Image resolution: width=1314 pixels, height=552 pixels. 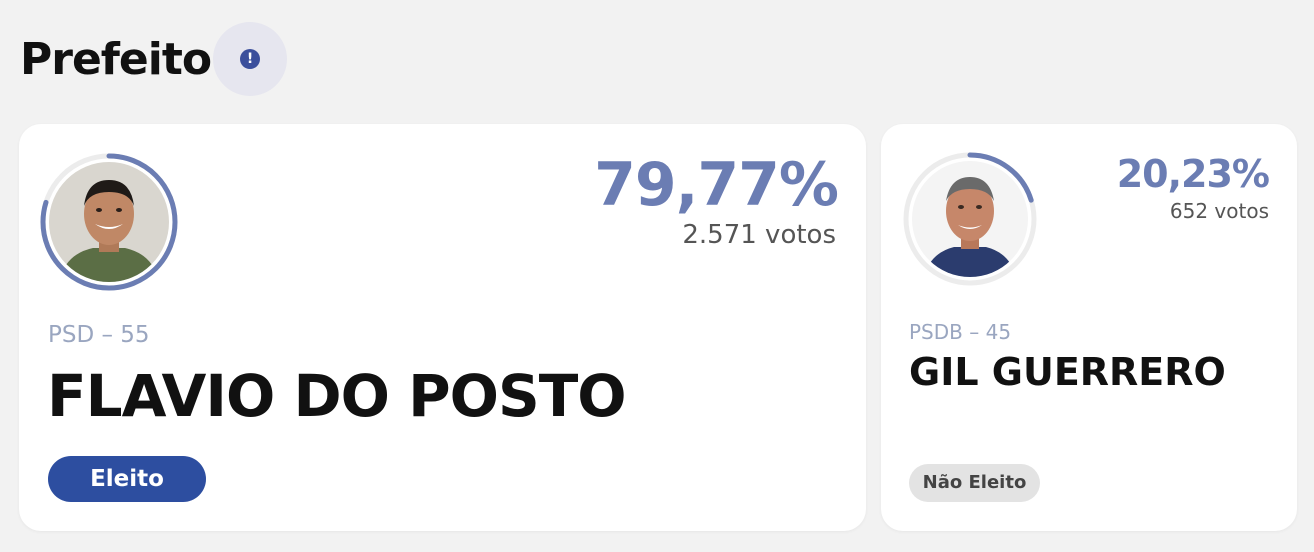 I want to click on vote-percentage: 79,77%, so click(x=716, y=185).